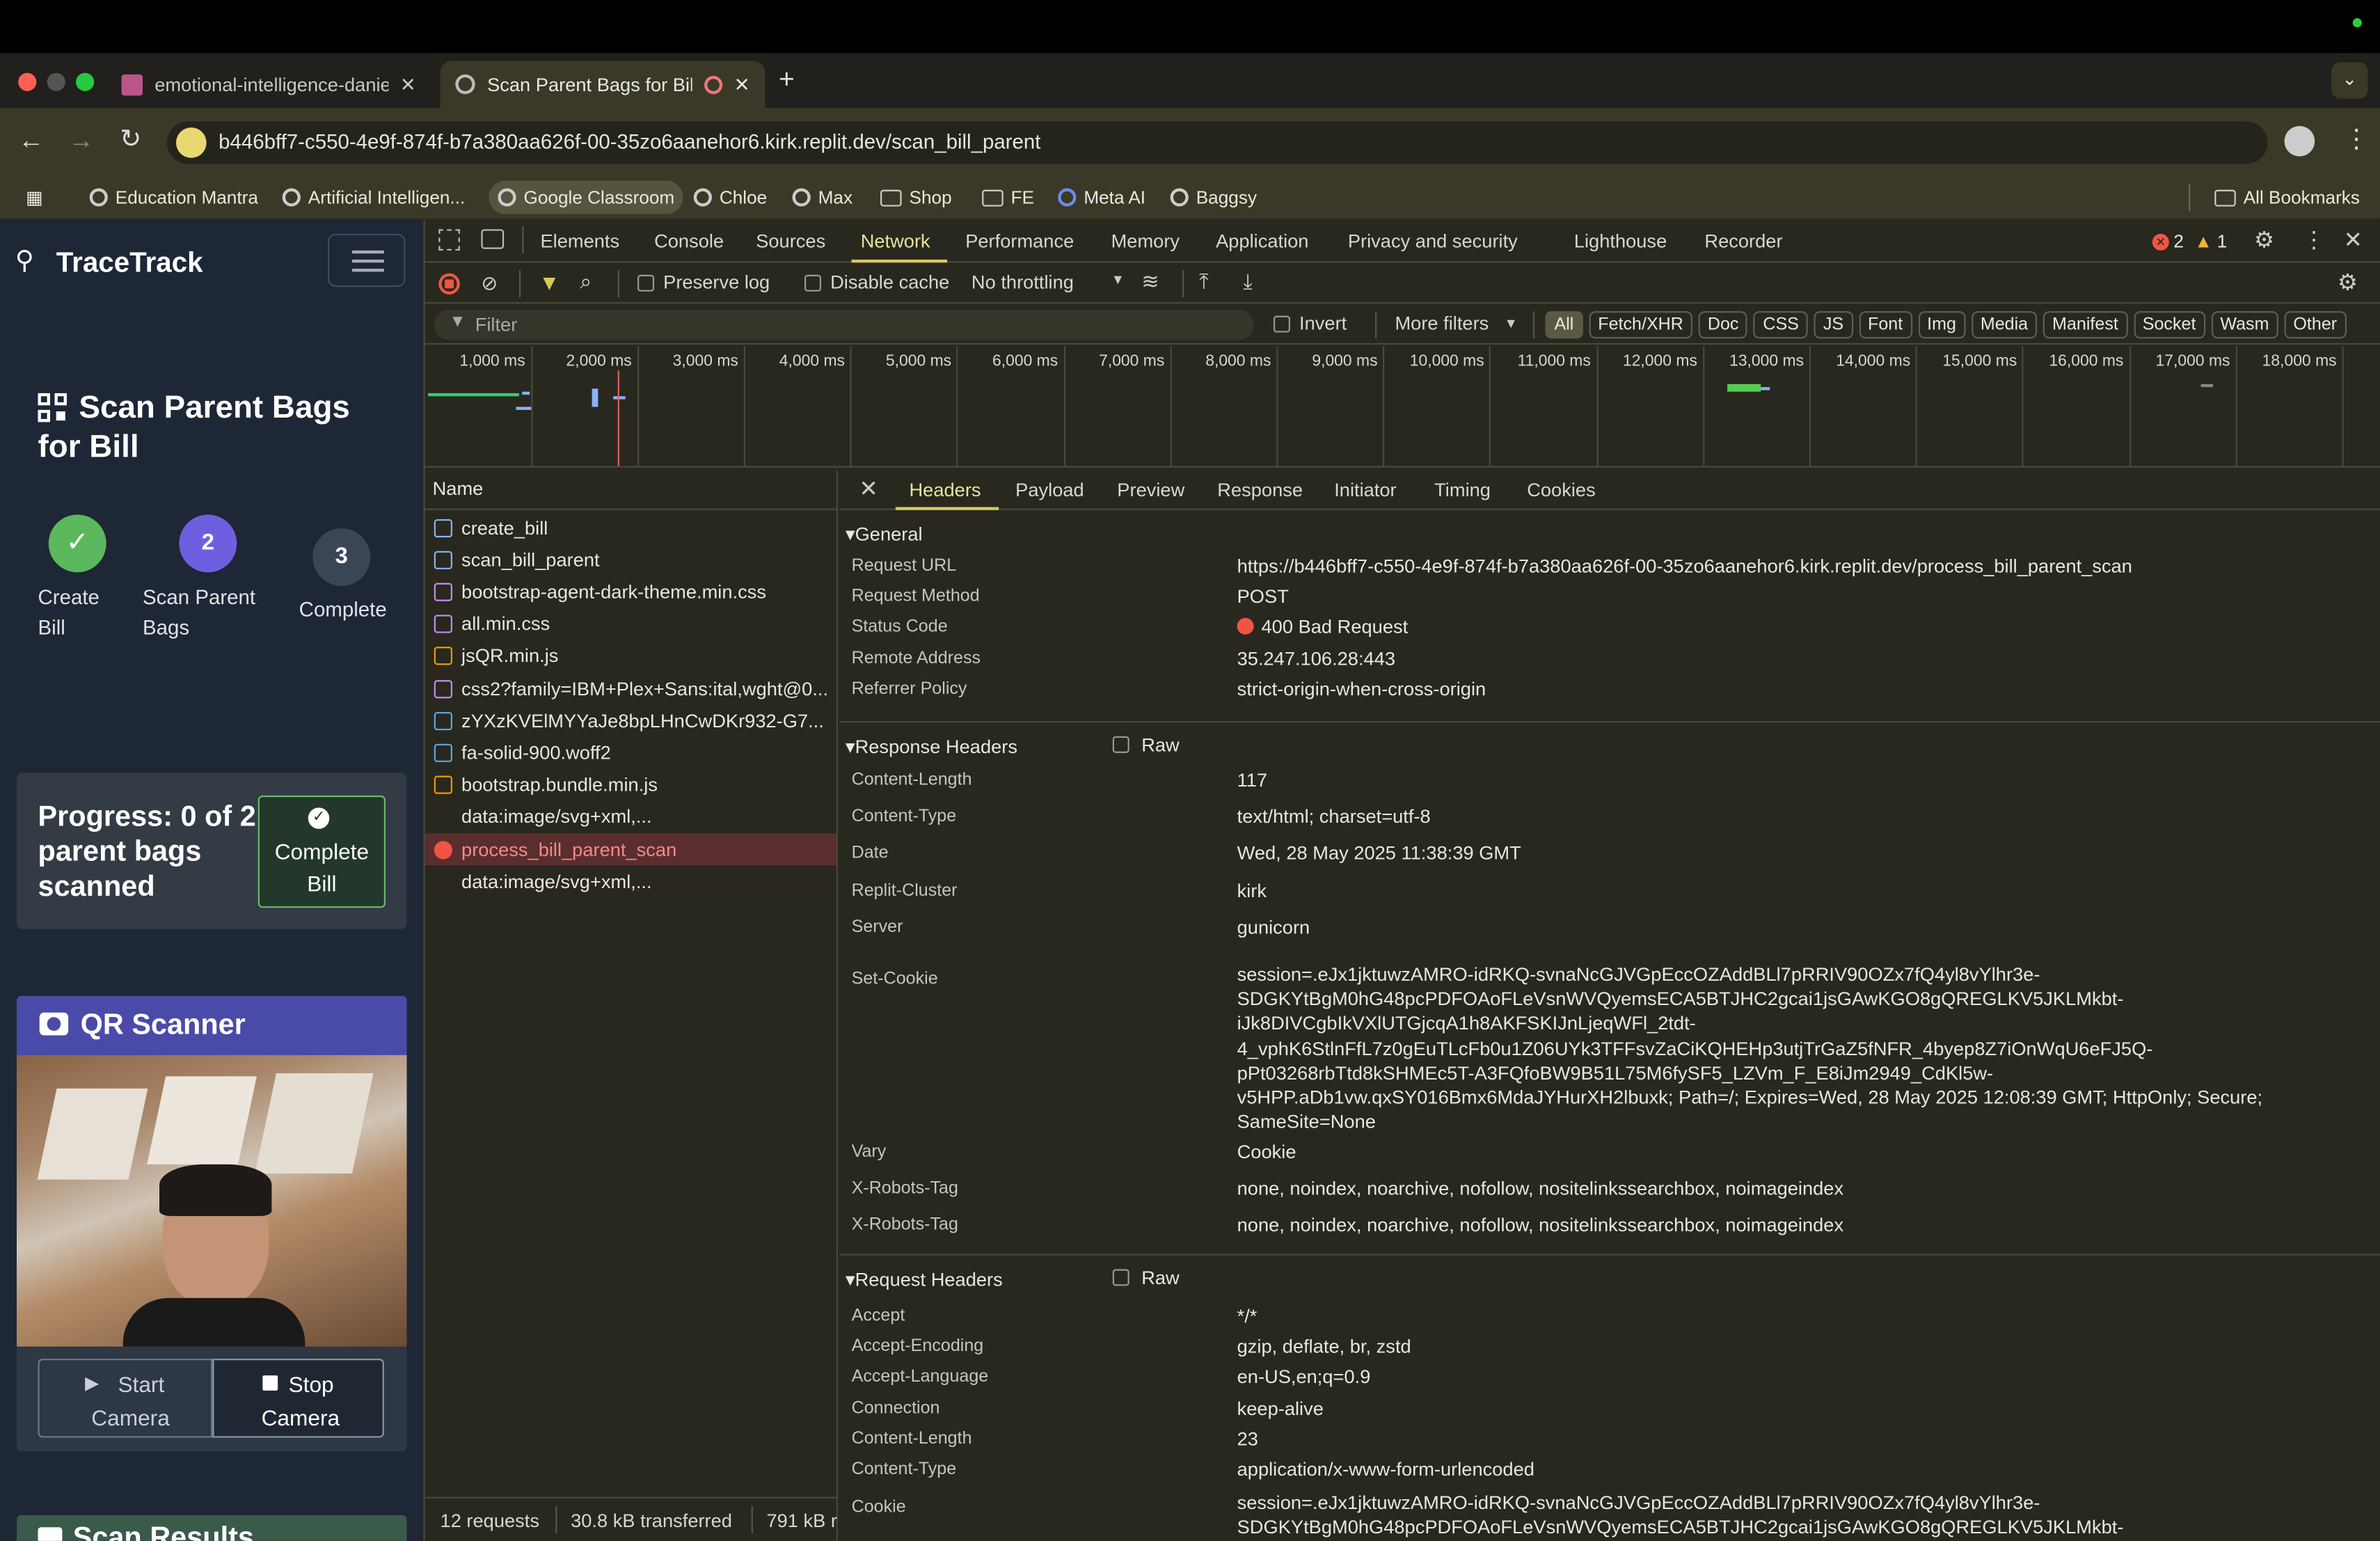 This screenshot has width=2380, height=1541. What do you see at coordinates (1020, 242) in the screenshot?
I see `tab-performance: Performance` at bounding box center [1020, 242].